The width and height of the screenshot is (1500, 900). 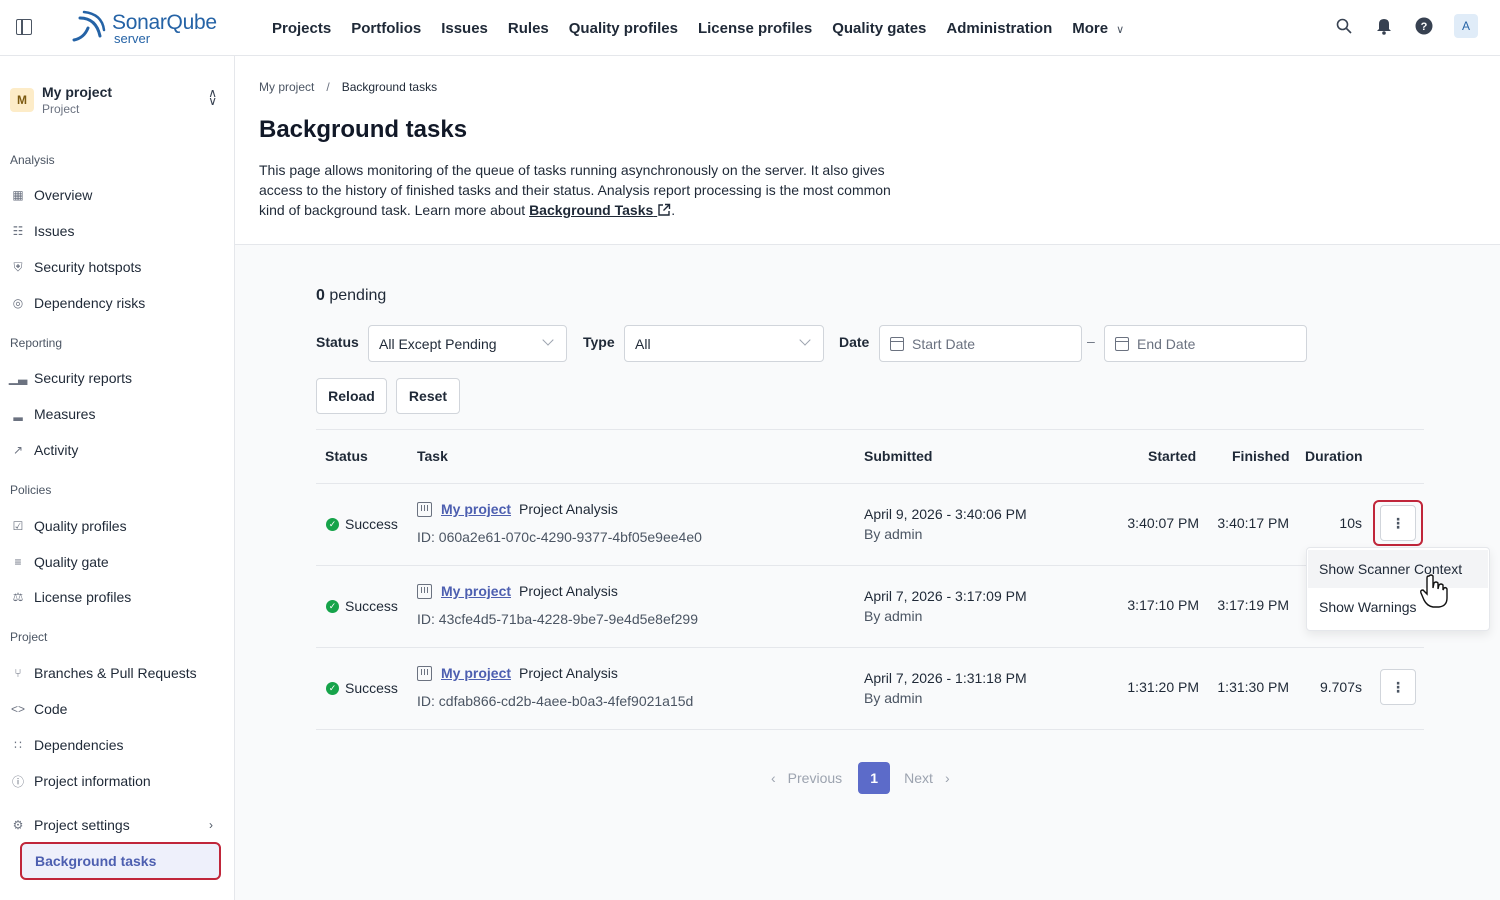 What do you see at coordinates (117, 195) in the screenshot?
I see `sidebar-item-overview: ▦ Overview` at bounding box center [117, 195].